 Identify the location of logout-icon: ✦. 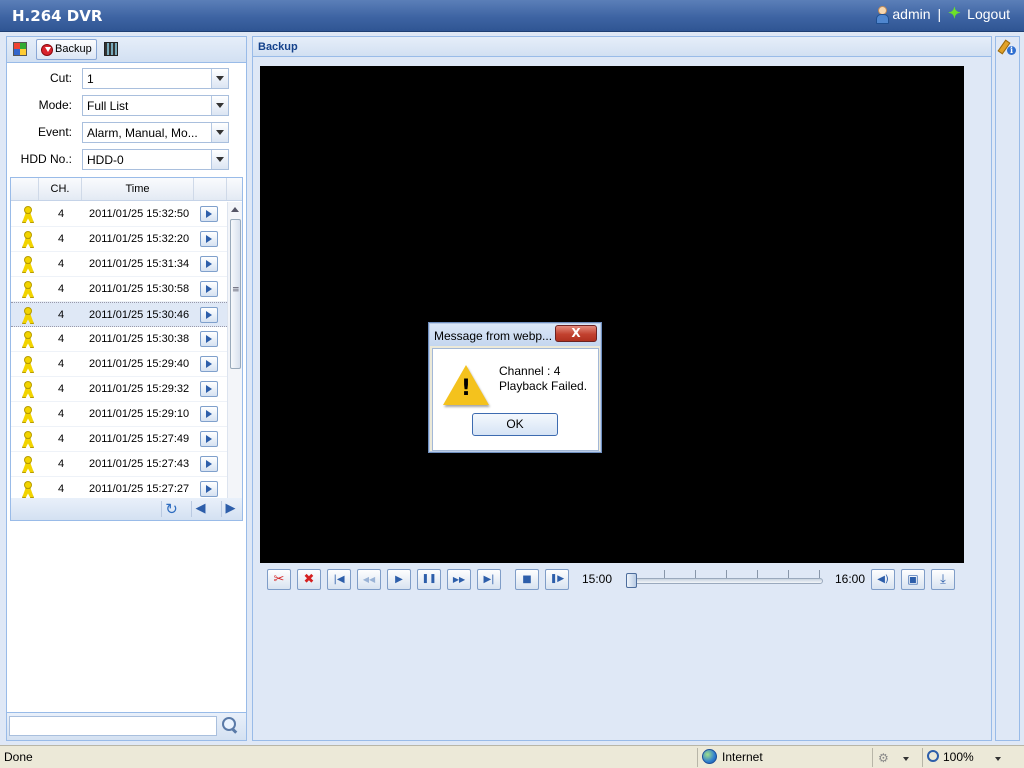
(955, 14).